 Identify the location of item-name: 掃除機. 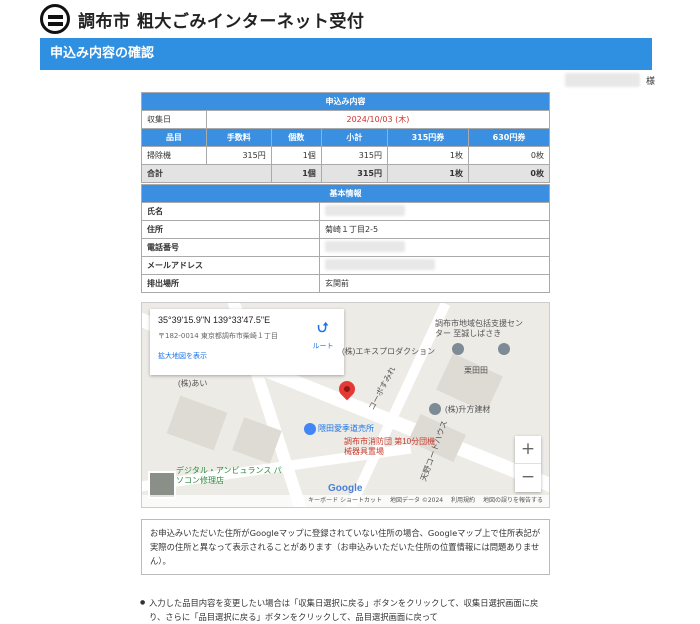
(174, 155).